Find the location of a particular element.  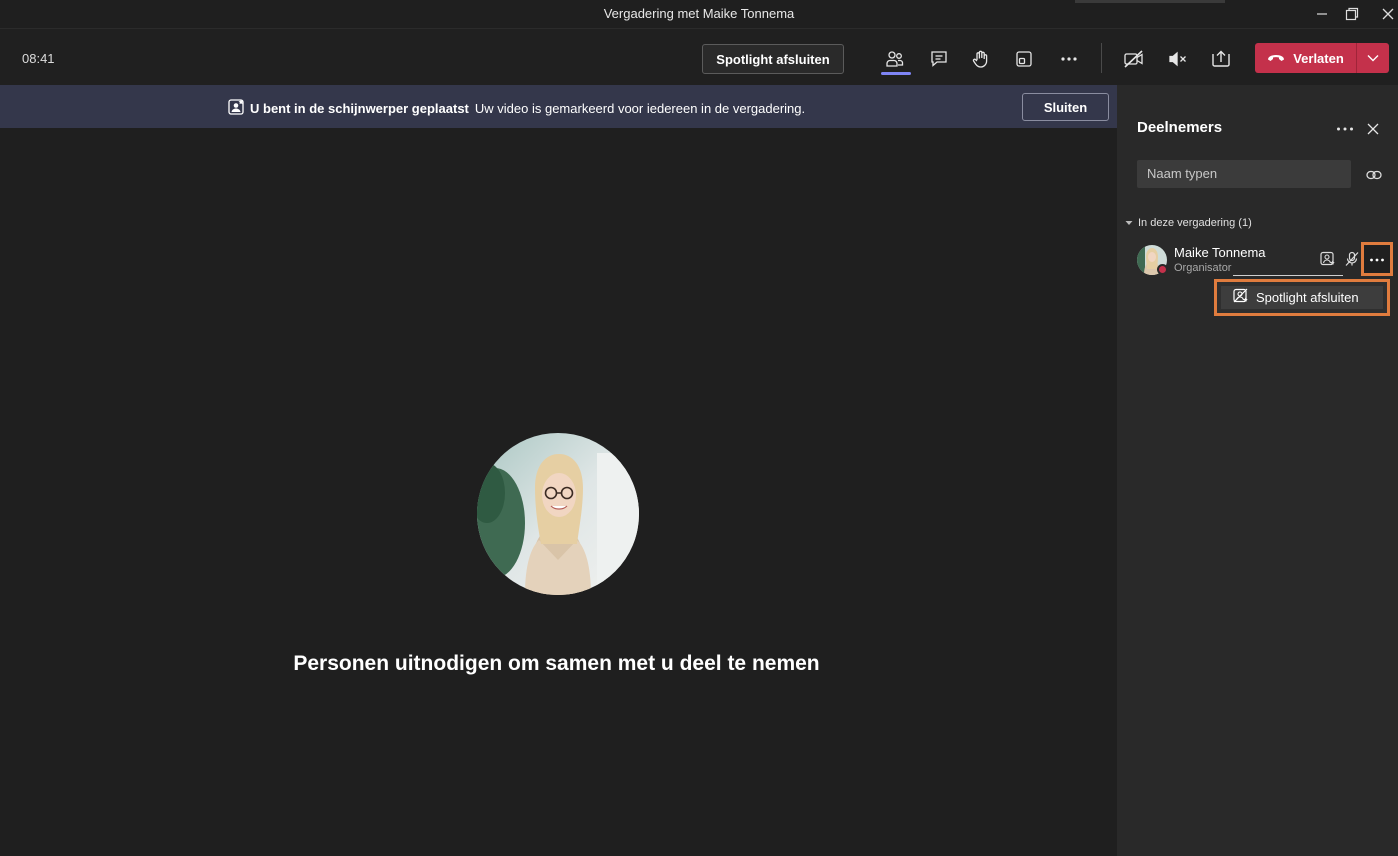

rooms-icon is located at coordinates (1024, 59).